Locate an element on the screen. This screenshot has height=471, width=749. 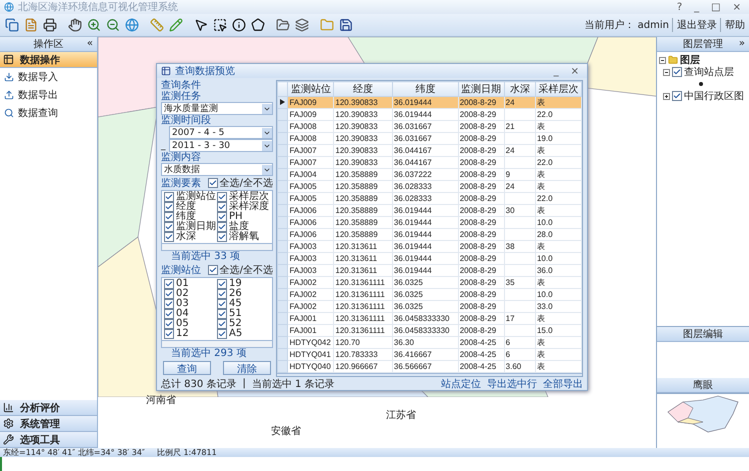
checkbox-item: 01 is located at coordinates (190, 284).